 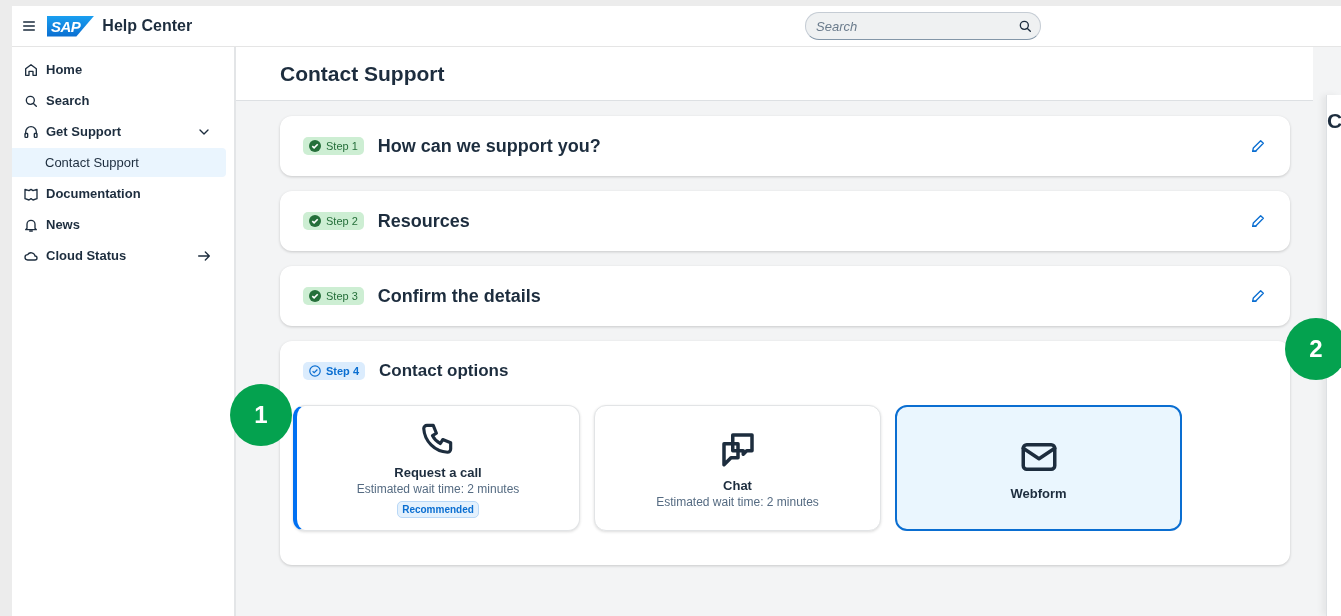 I want to click on step-title: Resources, so click(x=424, y=221).